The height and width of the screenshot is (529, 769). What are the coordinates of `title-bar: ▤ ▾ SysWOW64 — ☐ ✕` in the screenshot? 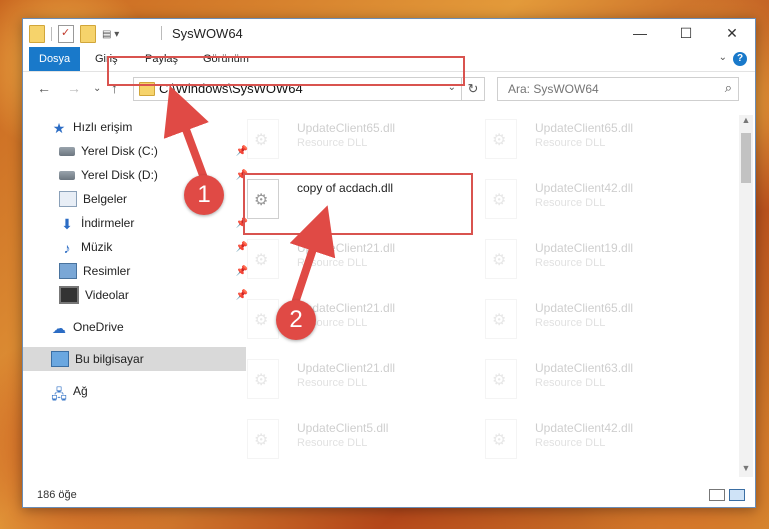 It's located at (389, 33).